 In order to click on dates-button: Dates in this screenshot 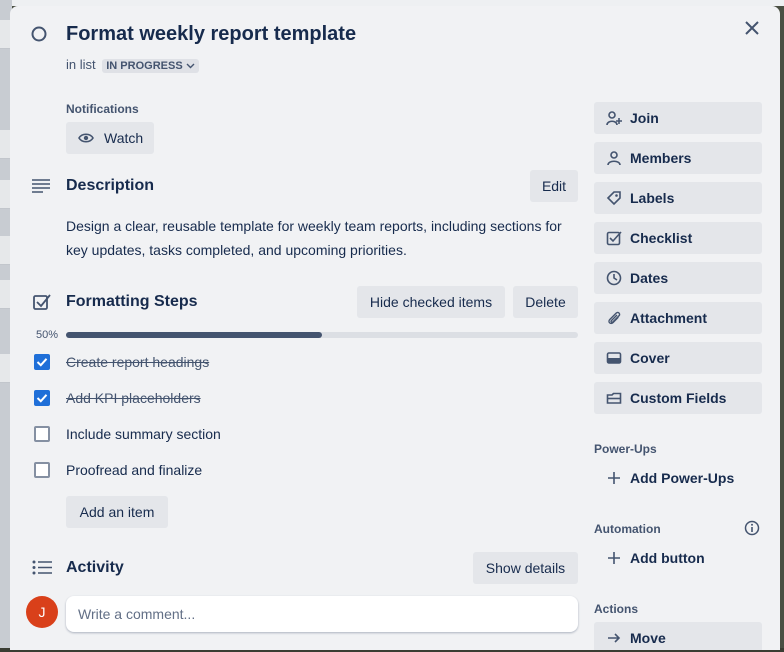, I will do `click(678, 278)`.